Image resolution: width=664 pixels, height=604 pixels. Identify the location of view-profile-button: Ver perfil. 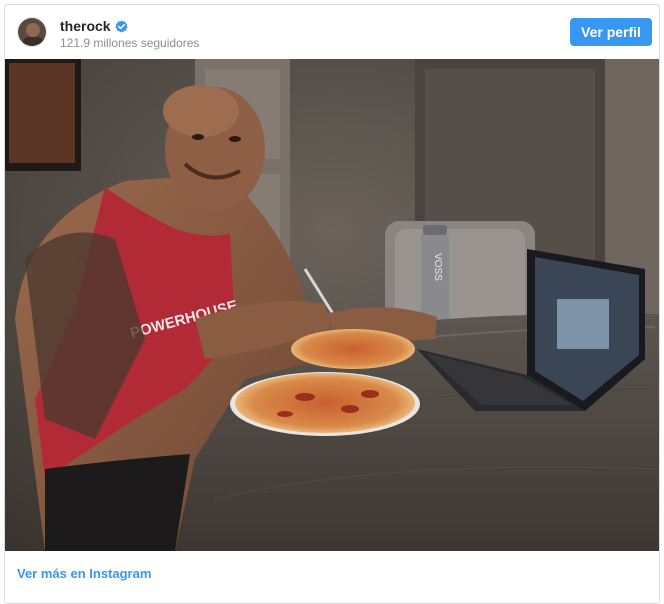
(611, 32).